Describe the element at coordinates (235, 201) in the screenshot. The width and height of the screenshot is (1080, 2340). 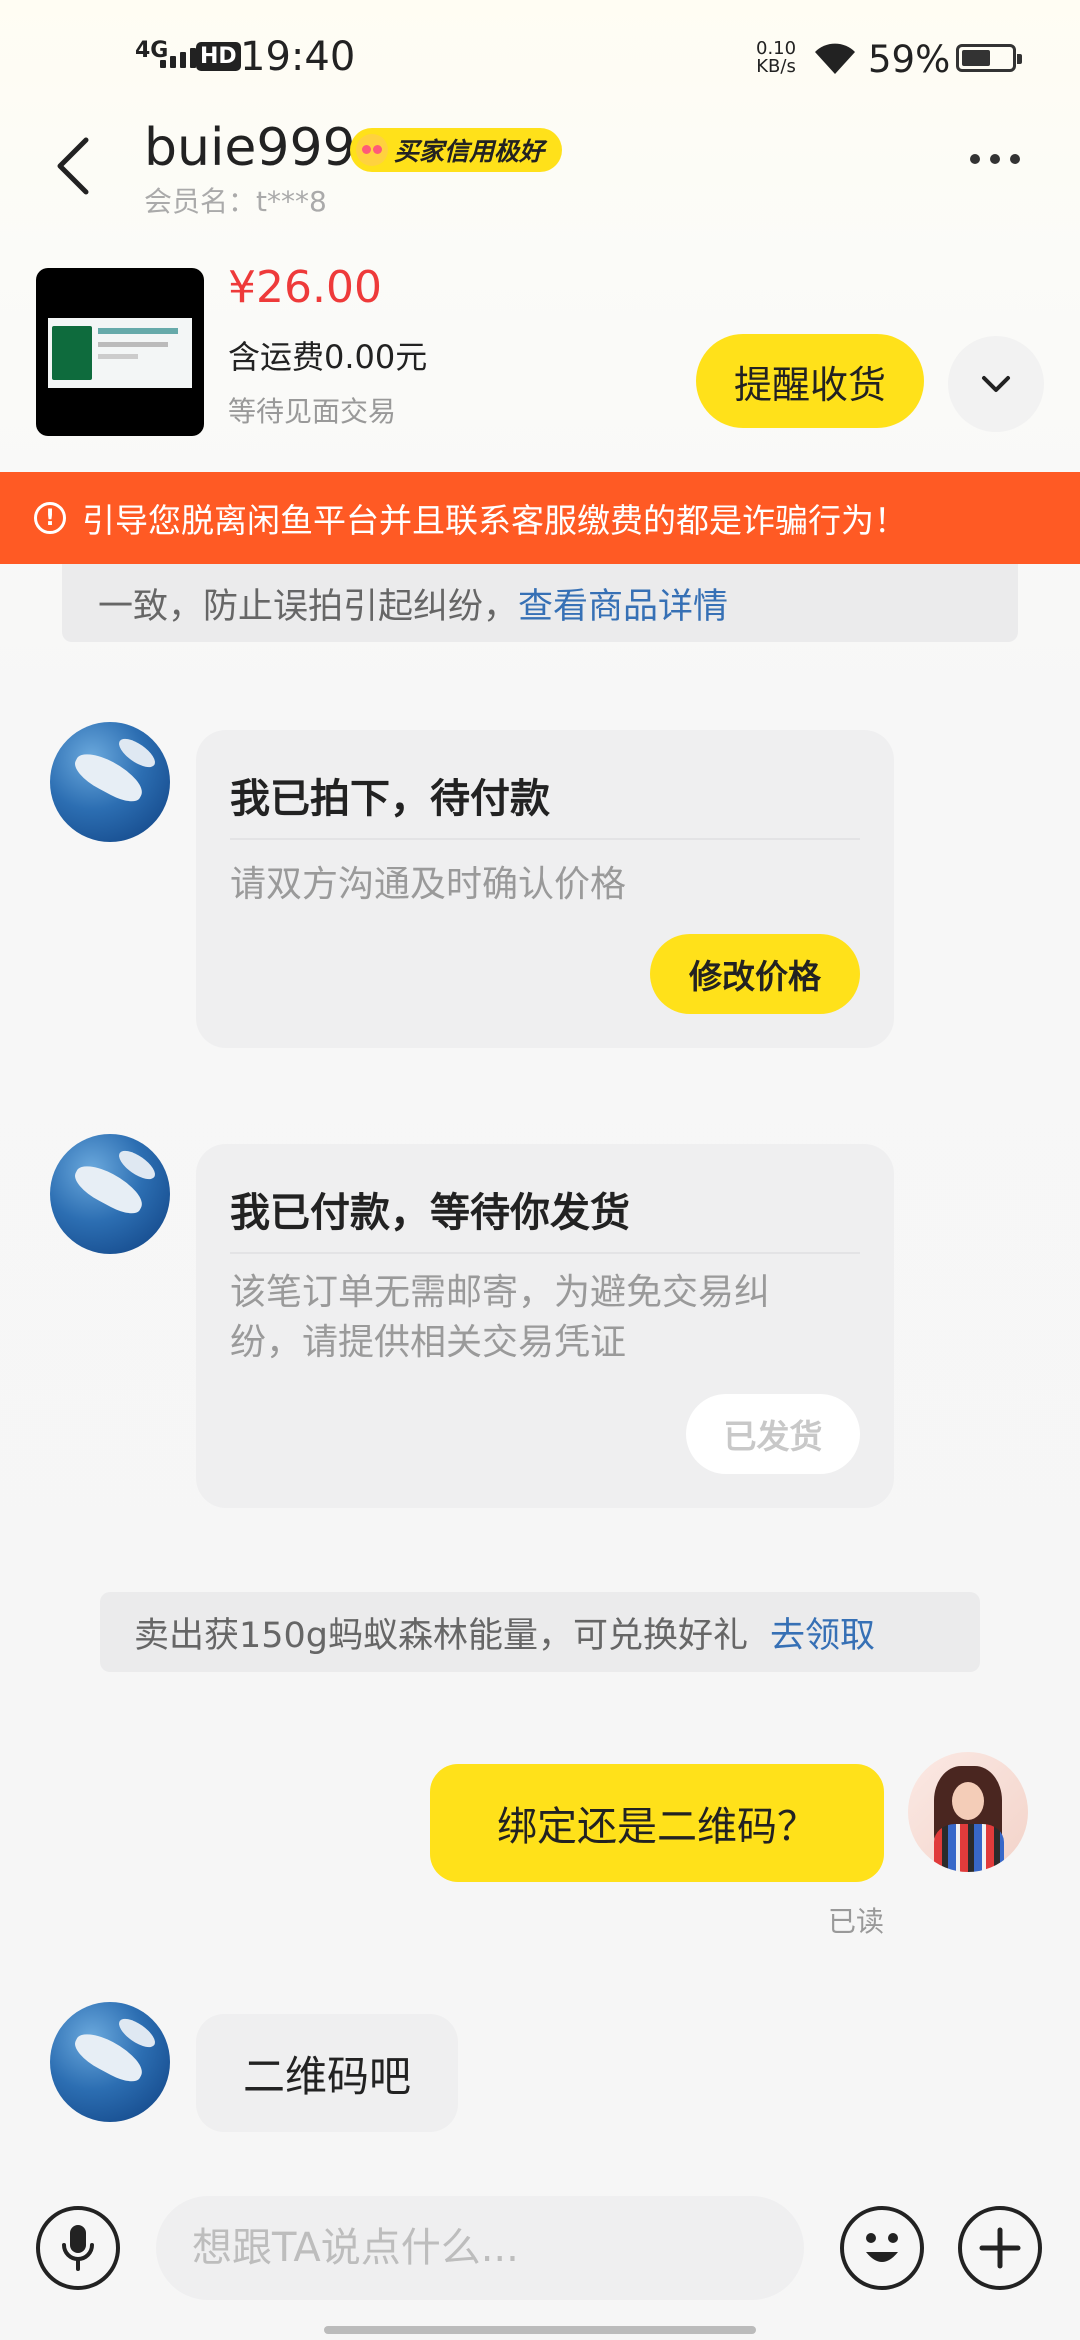
I see `member-name: 会员名：t***8` at that location.